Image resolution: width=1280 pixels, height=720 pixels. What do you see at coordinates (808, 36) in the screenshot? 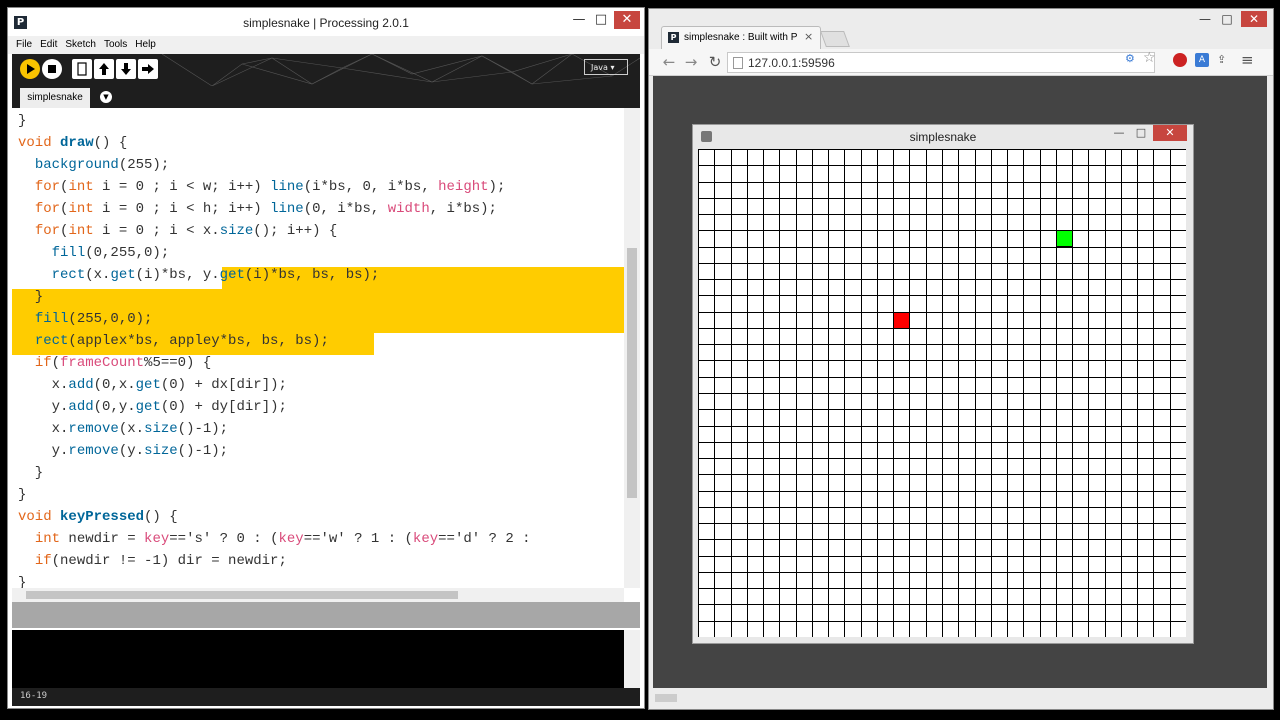
I see `tab-close-icon: ×` at bounding box center [808, 36].